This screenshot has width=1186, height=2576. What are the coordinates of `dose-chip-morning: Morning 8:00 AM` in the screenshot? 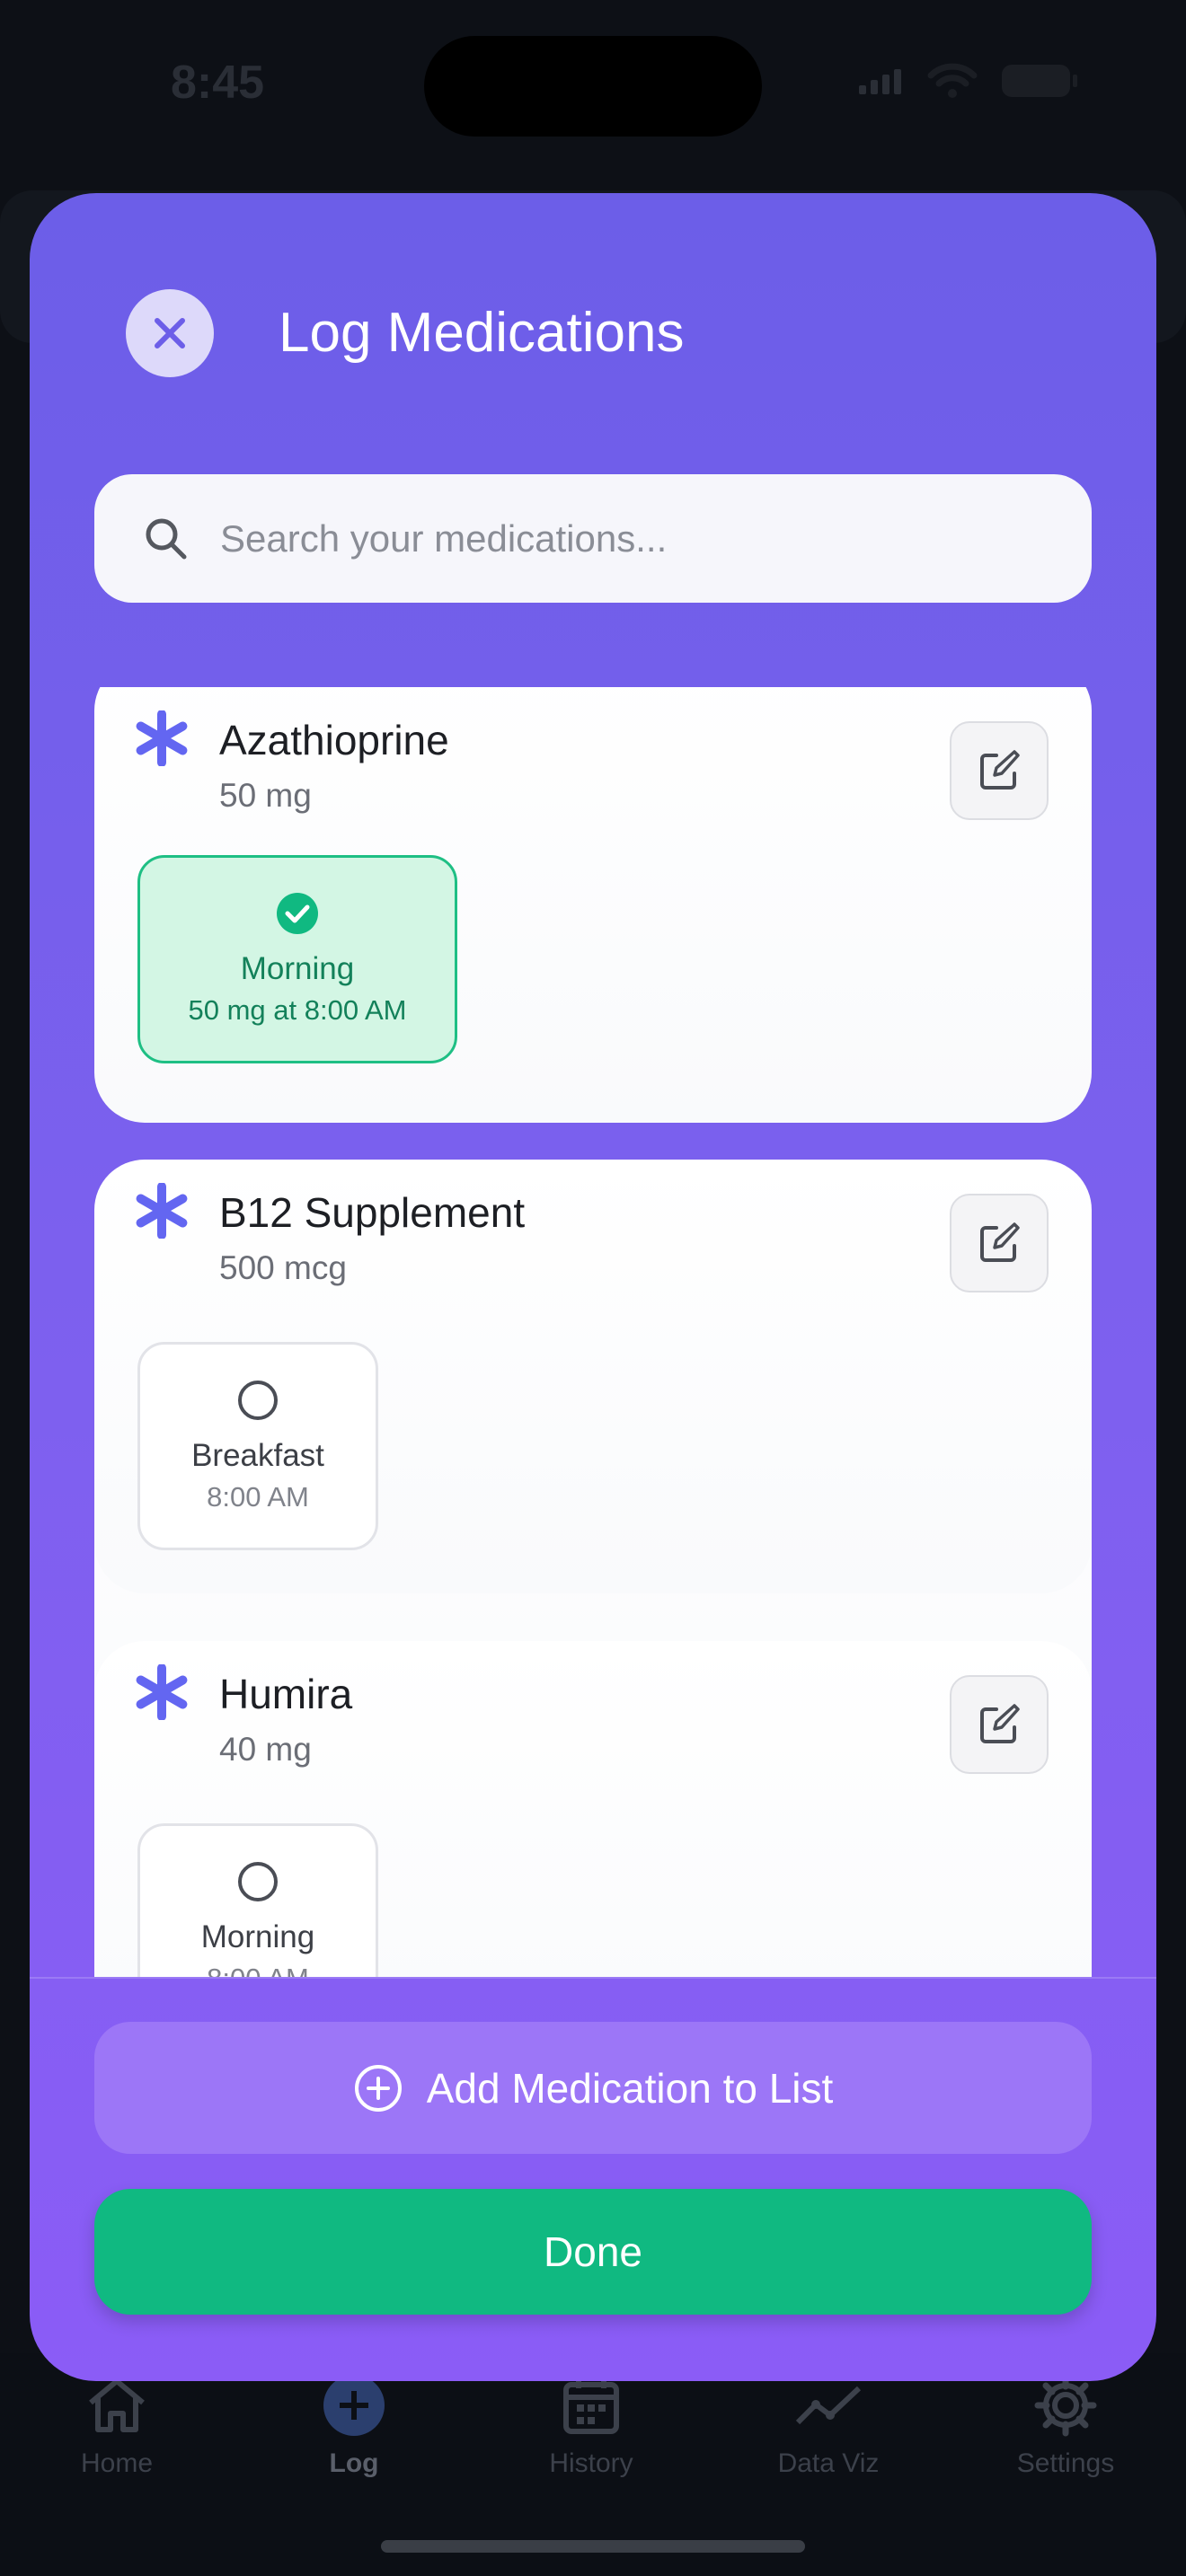 It's located at (257, 1900).